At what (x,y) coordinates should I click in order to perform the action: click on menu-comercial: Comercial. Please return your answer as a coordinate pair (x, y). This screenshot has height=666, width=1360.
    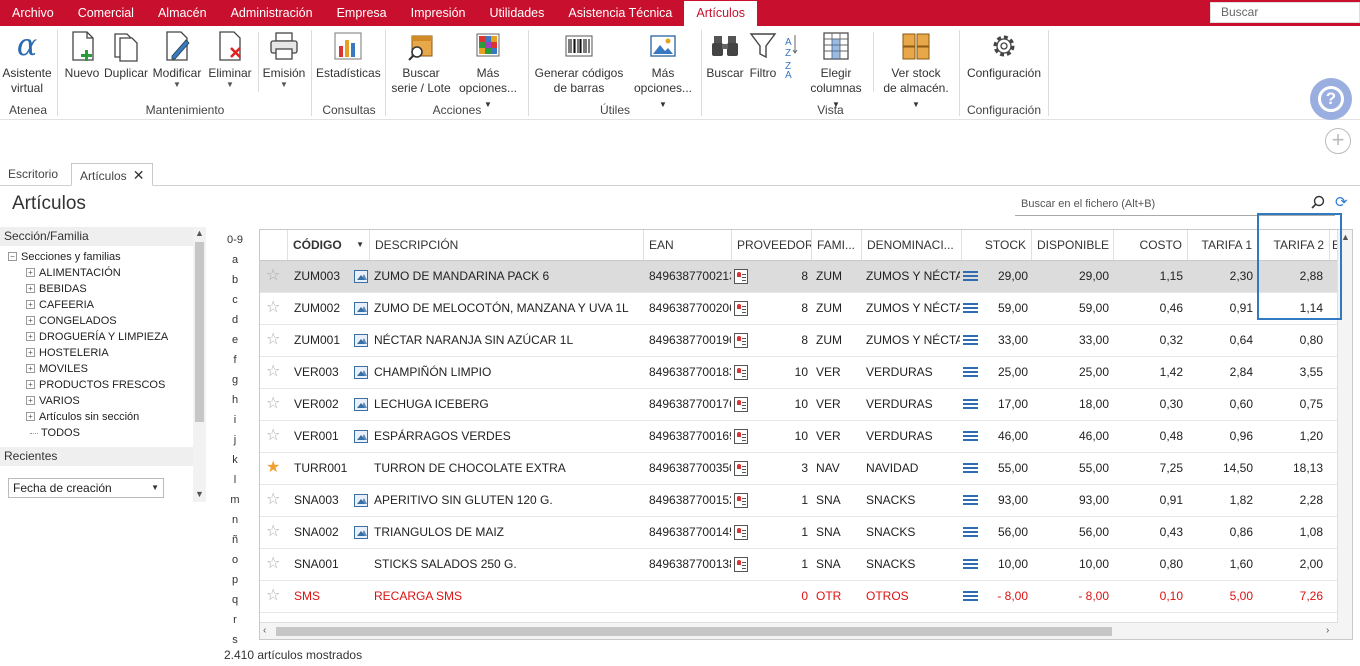
    Looking at the image, I should click on (106, 13).